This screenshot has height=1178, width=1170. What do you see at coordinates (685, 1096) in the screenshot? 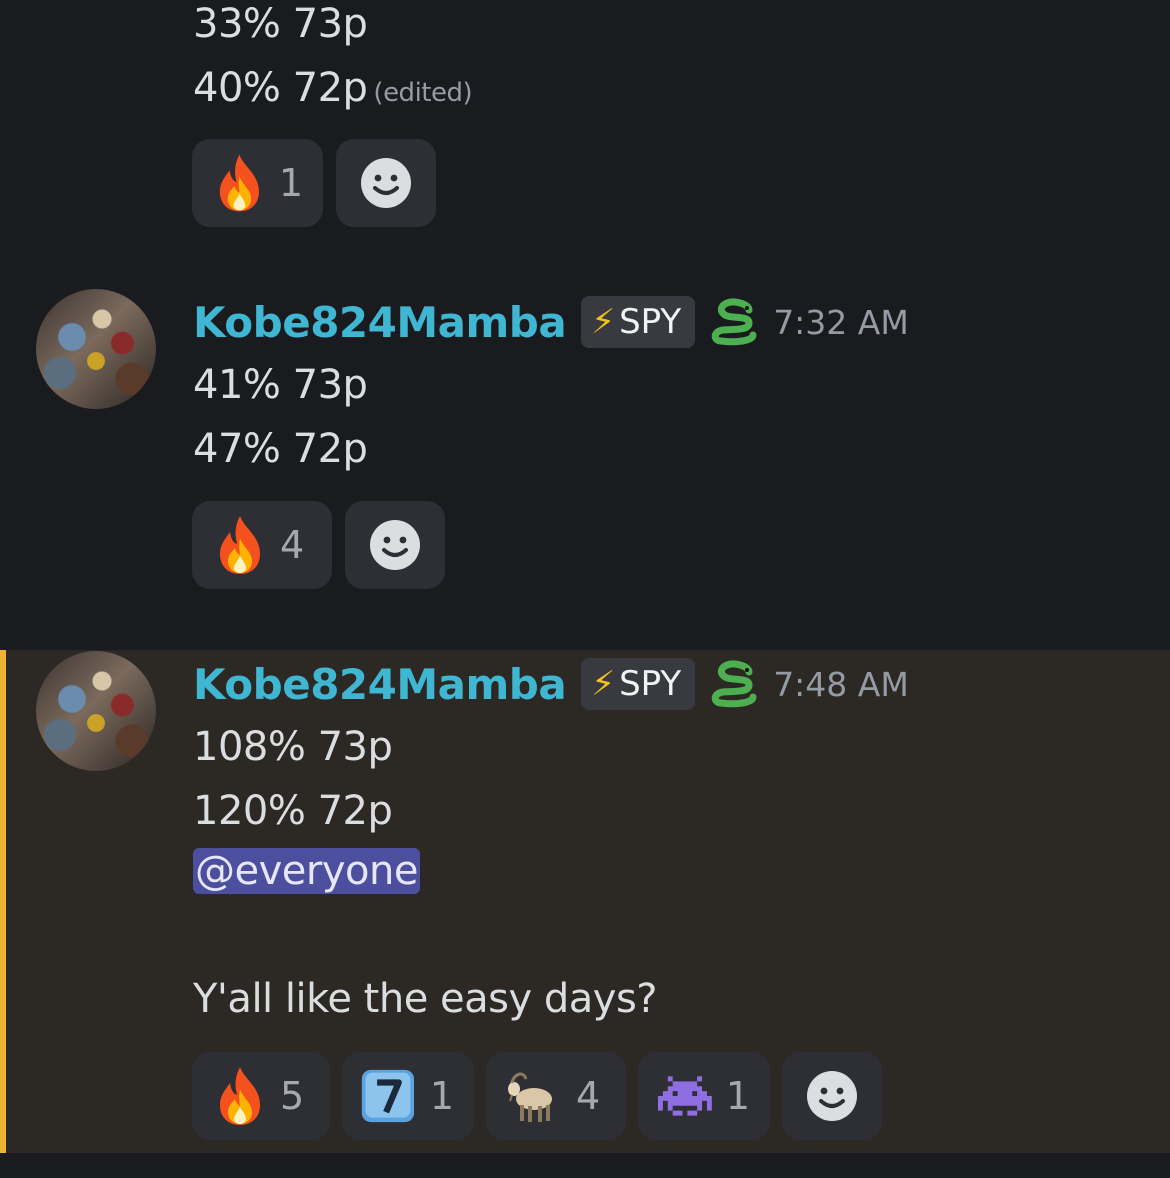
I see `space-invader-icon` at bounding box center [685, 1096].